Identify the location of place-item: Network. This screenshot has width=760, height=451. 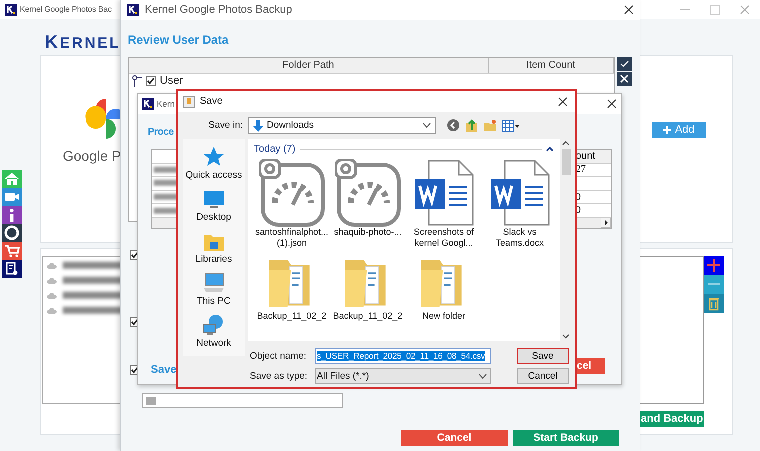
(214, 332).